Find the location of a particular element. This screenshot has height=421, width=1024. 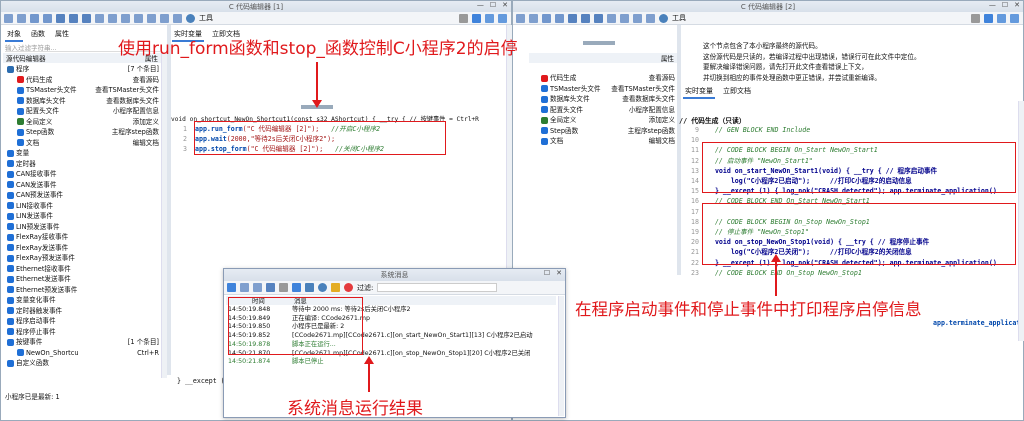

tree-item: FlexRay发送事件 is located at coordinates (82, 248).